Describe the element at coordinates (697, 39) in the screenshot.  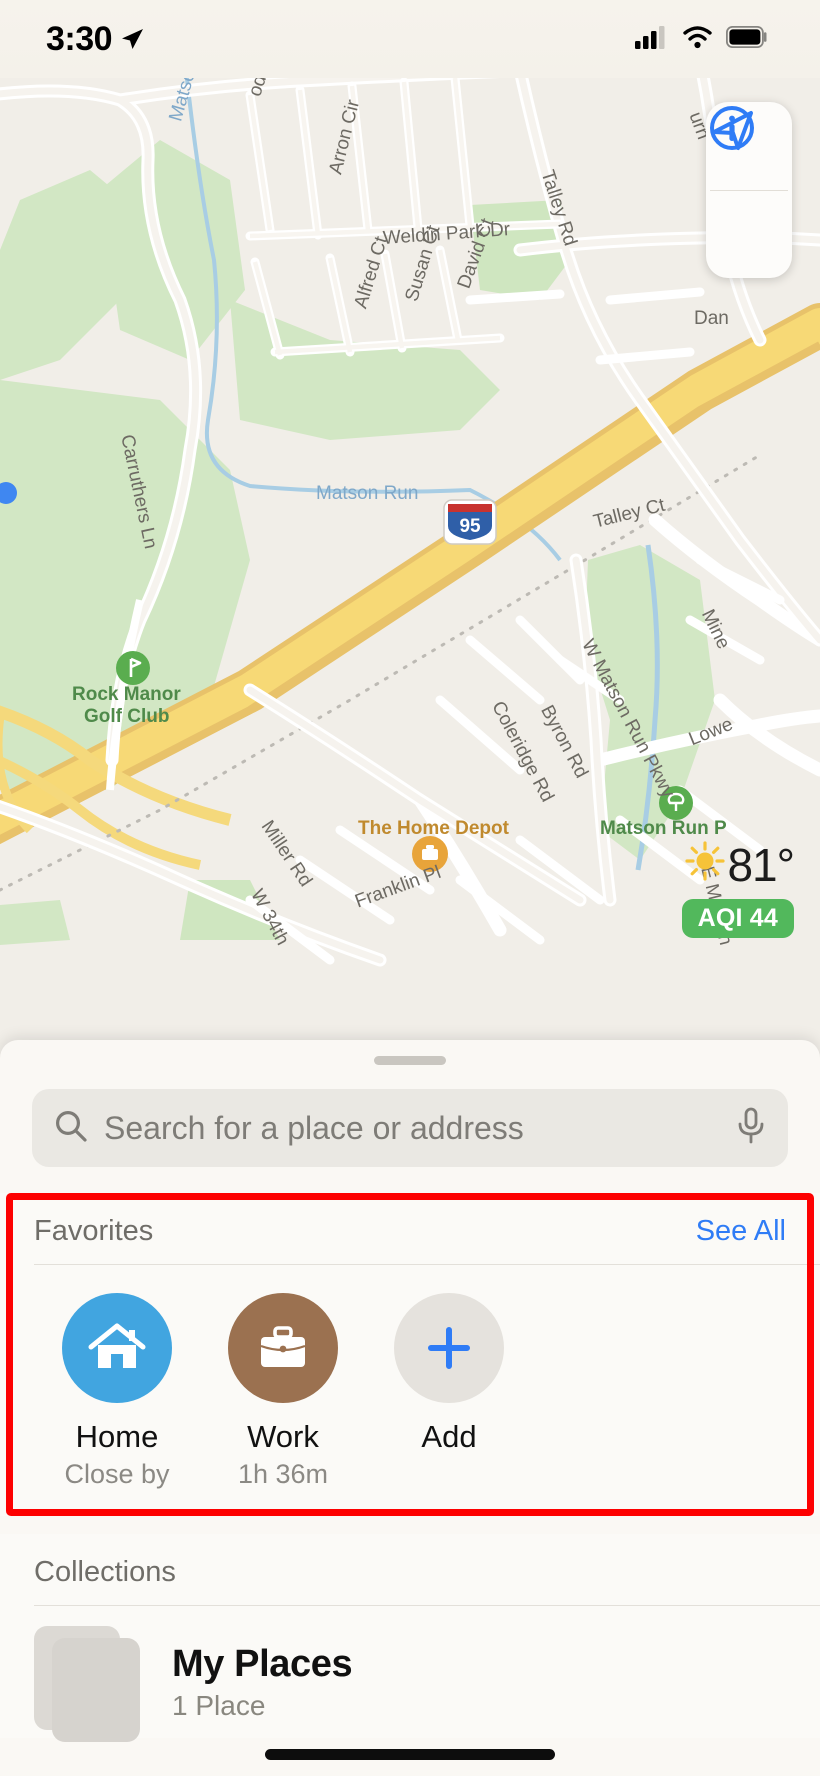
I see `wifi-icon` at that location.